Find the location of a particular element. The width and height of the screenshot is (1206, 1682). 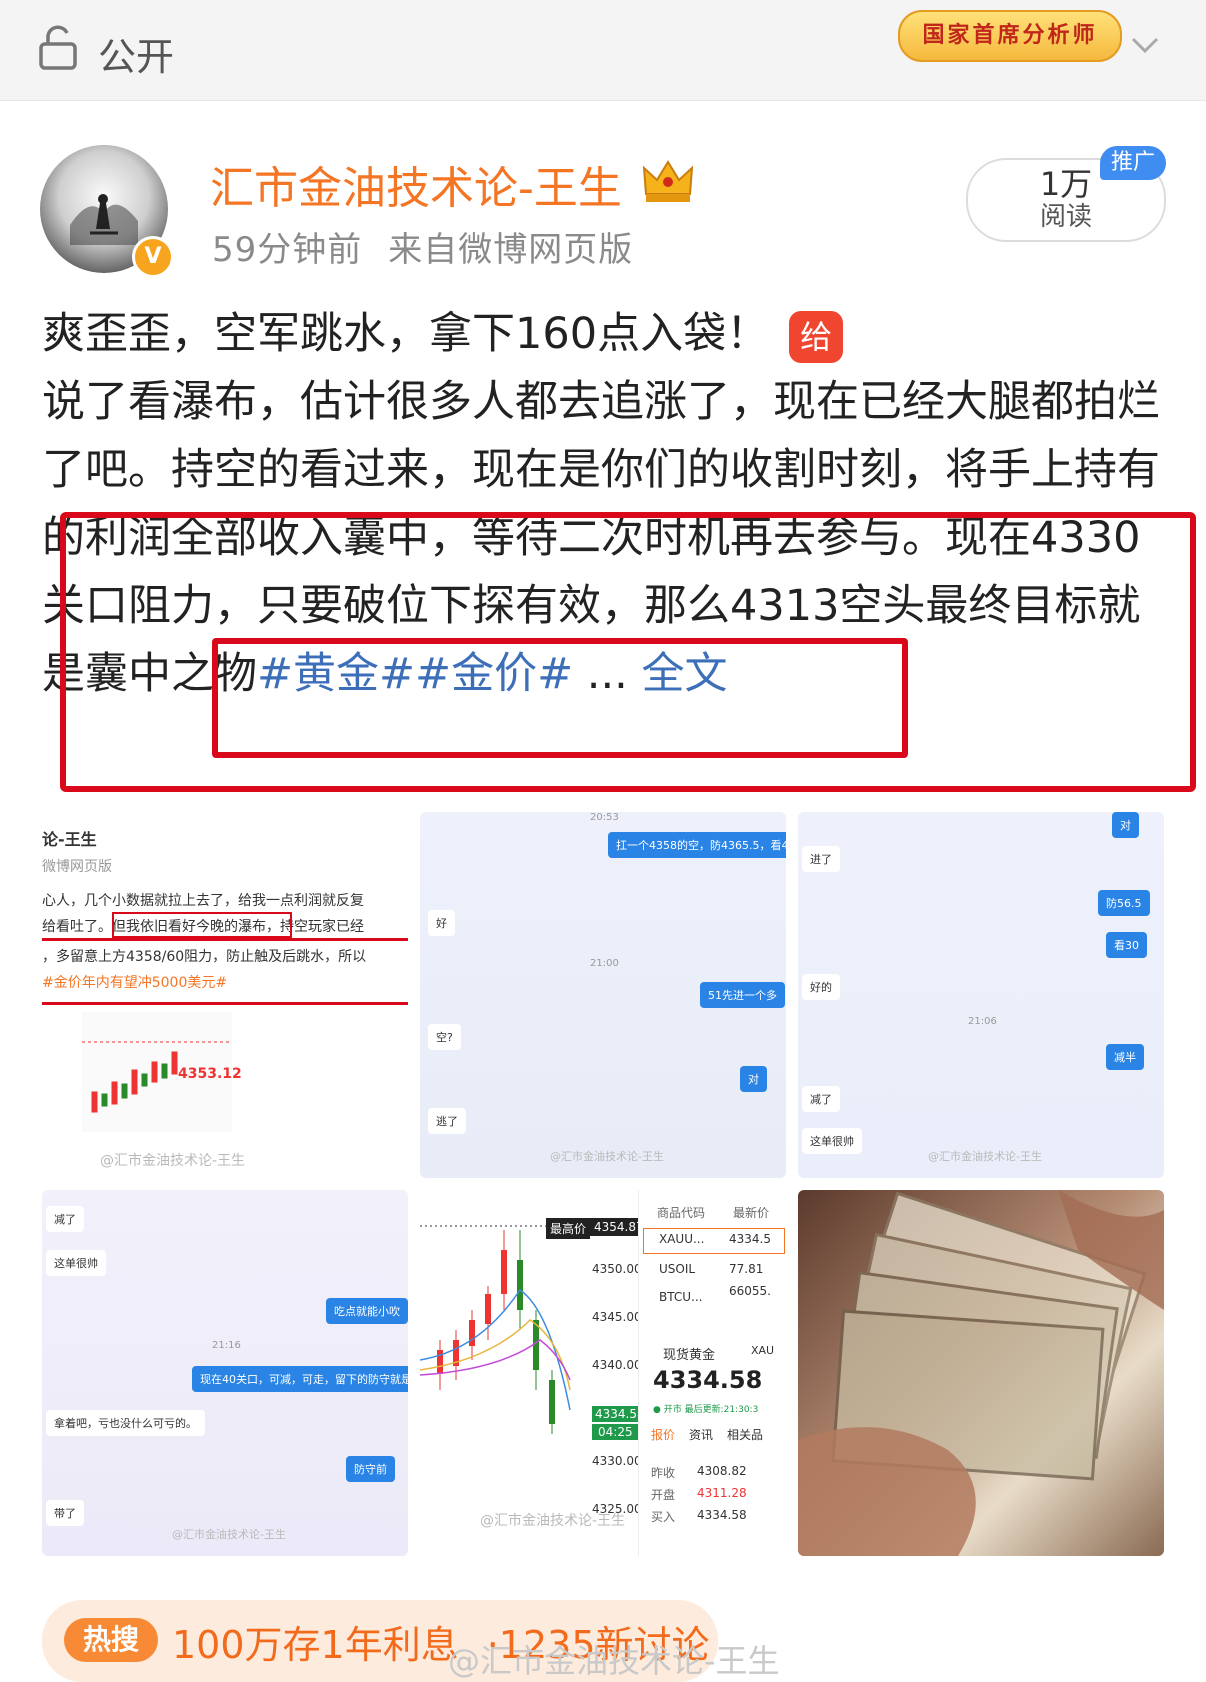

img5-high-label: 最高价 is located at coordinates (568, 1228).